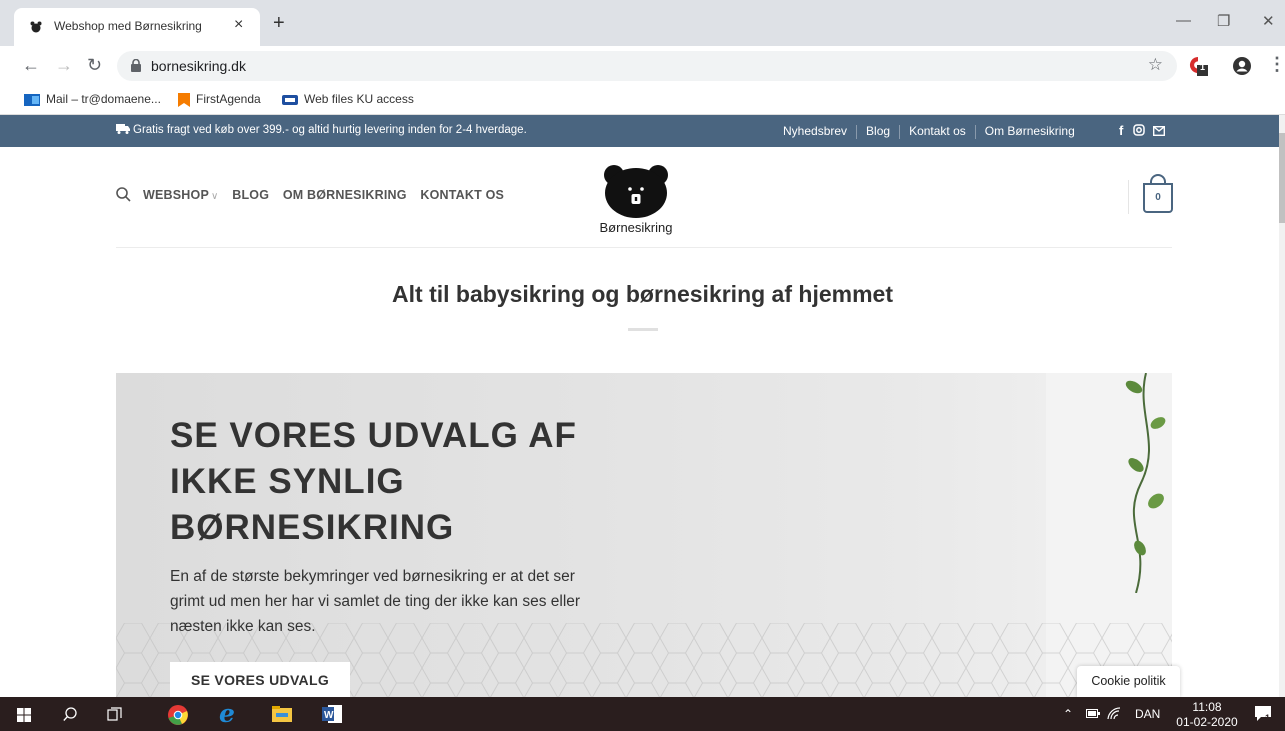 The width and height of the screenshot is (1285, 731). I want to click on window-close-icon: ✕, so click(1268, 21).